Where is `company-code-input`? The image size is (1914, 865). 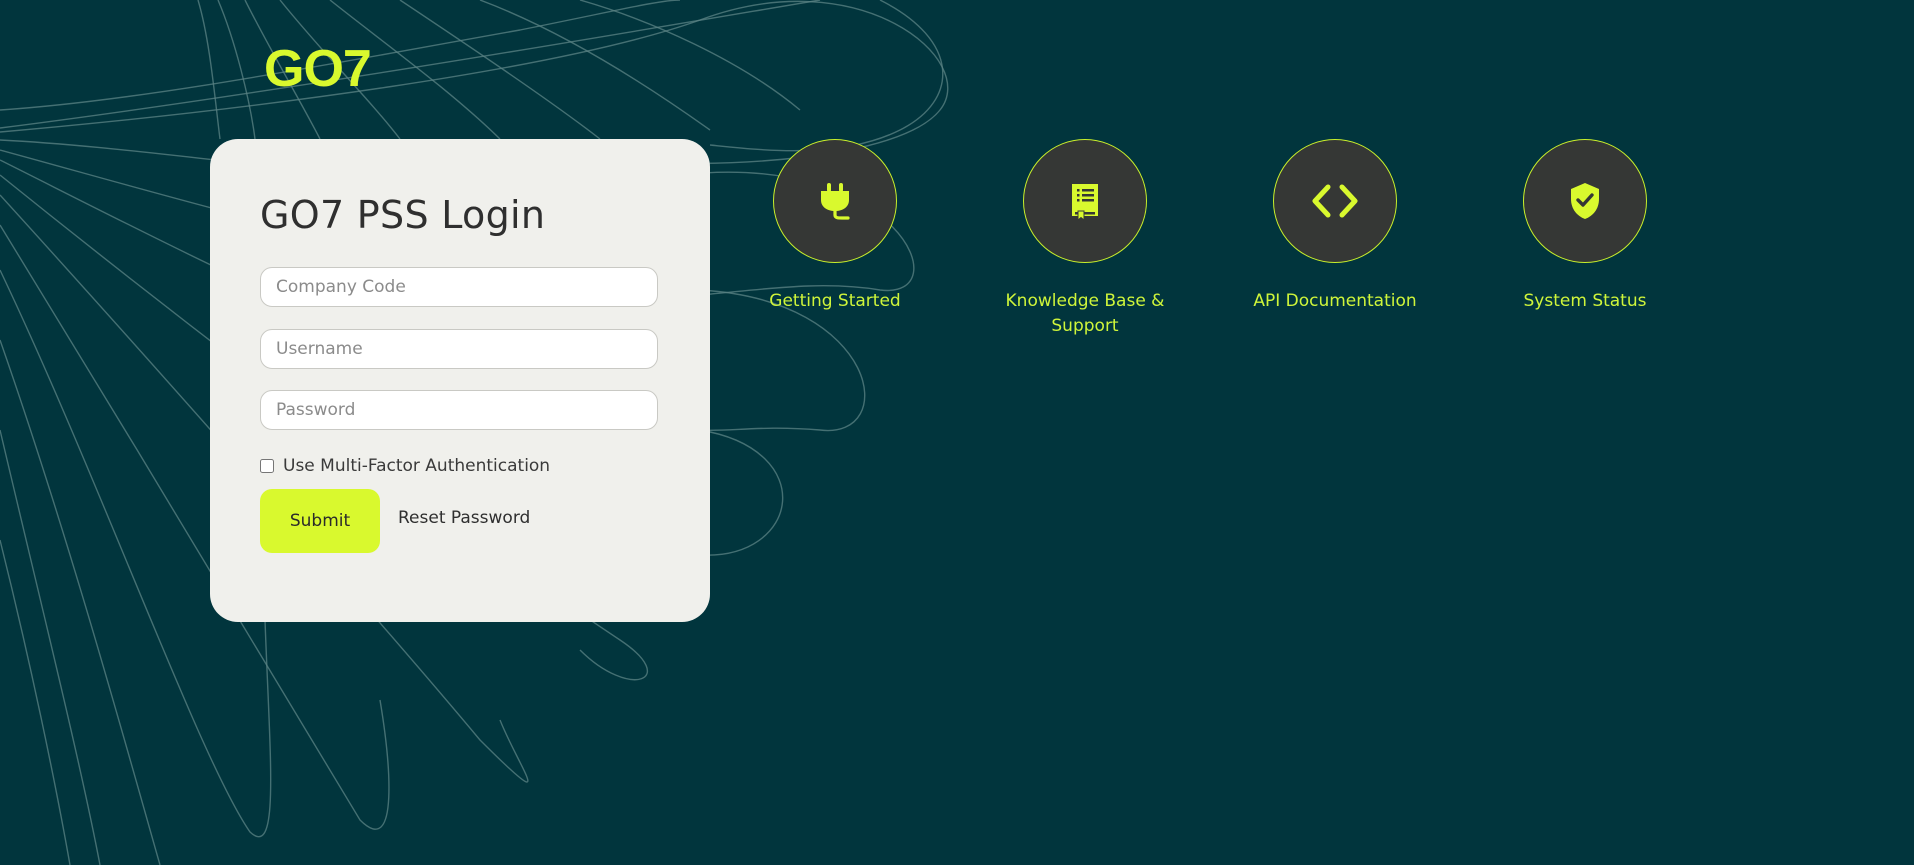 company-code-input is located at coordinates (459, 287).